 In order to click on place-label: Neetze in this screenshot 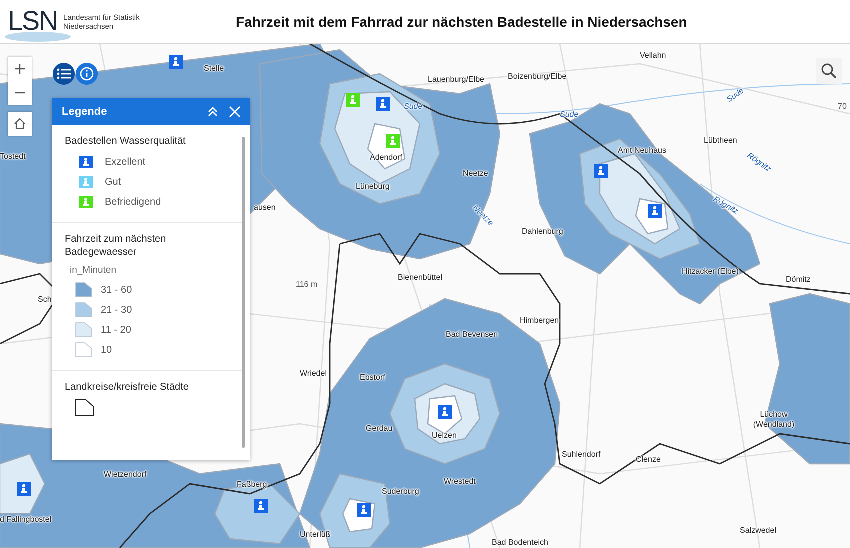, I will do `click(475, 174)`.